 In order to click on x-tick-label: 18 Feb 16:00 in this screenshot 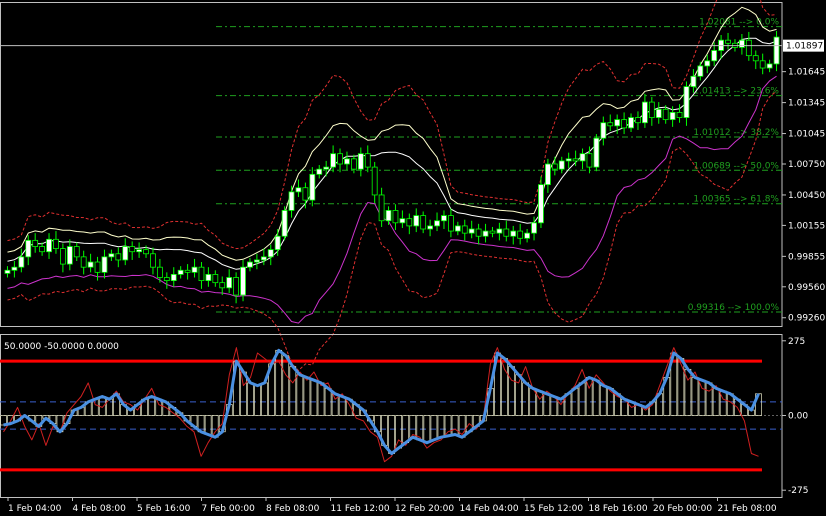, I will do `click(618, 509)`.